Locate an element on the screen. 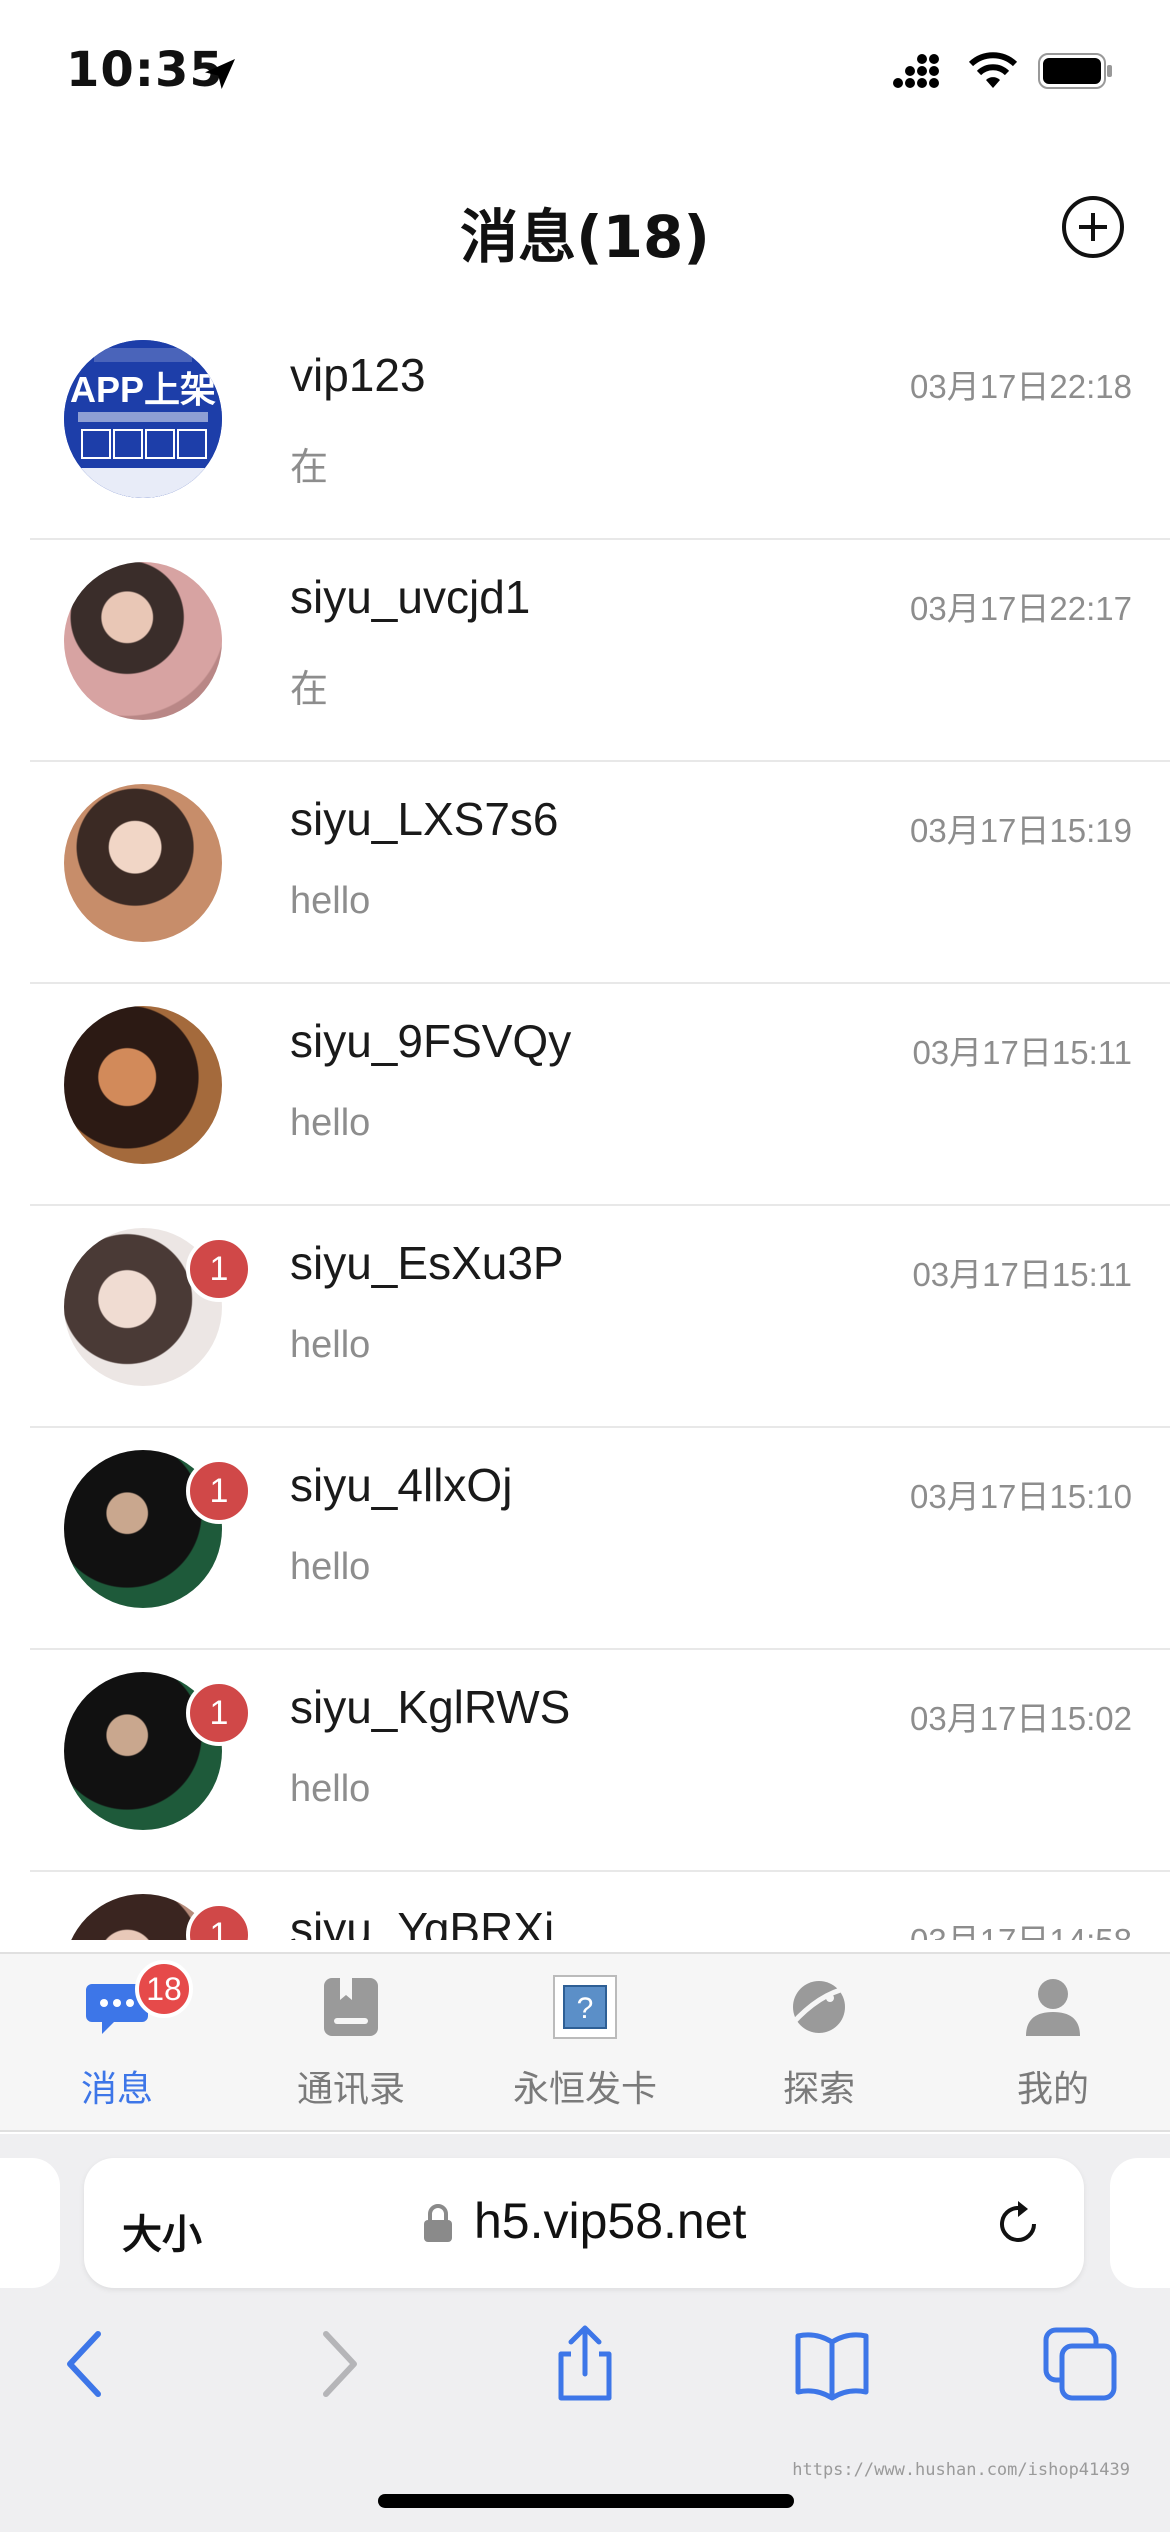 The width and height of the screenshot is (1170, 2532). conversation-row: APP上架 vip123 在 03月17日22:18 is located at coordinates (585, 429).